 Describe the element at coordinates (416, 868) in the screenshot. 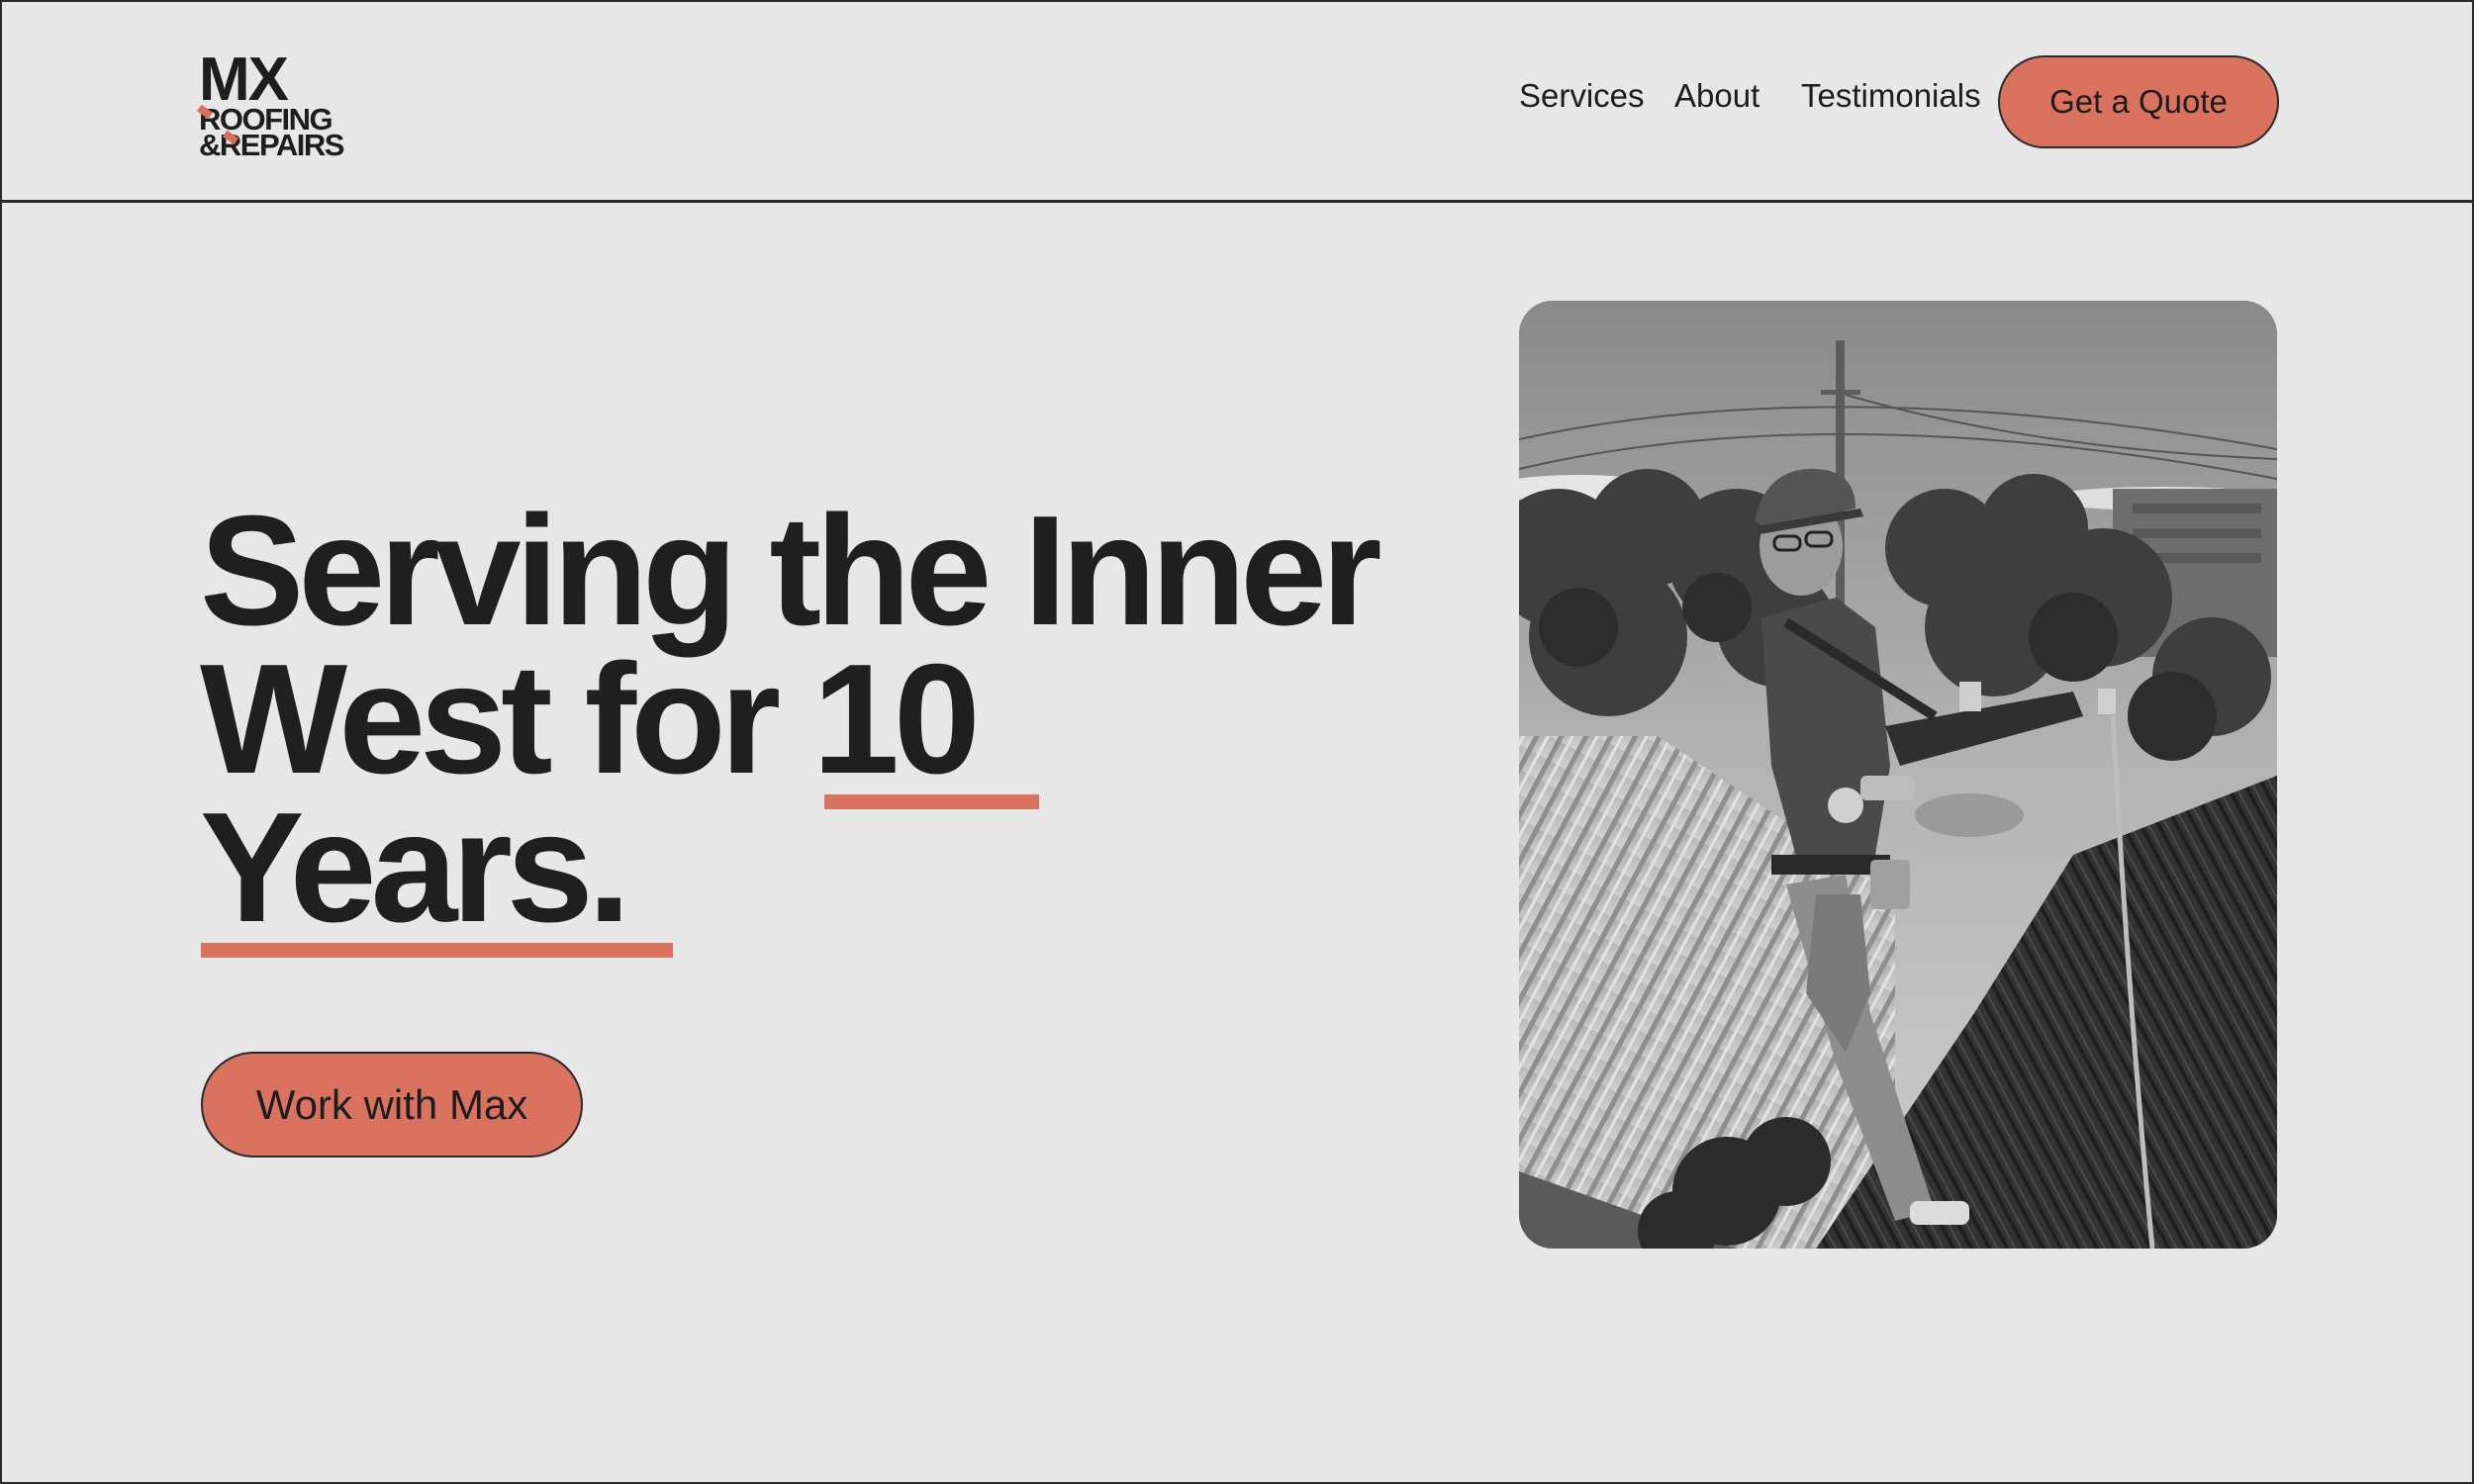

I see `headline-line-3: Years.` at that location.